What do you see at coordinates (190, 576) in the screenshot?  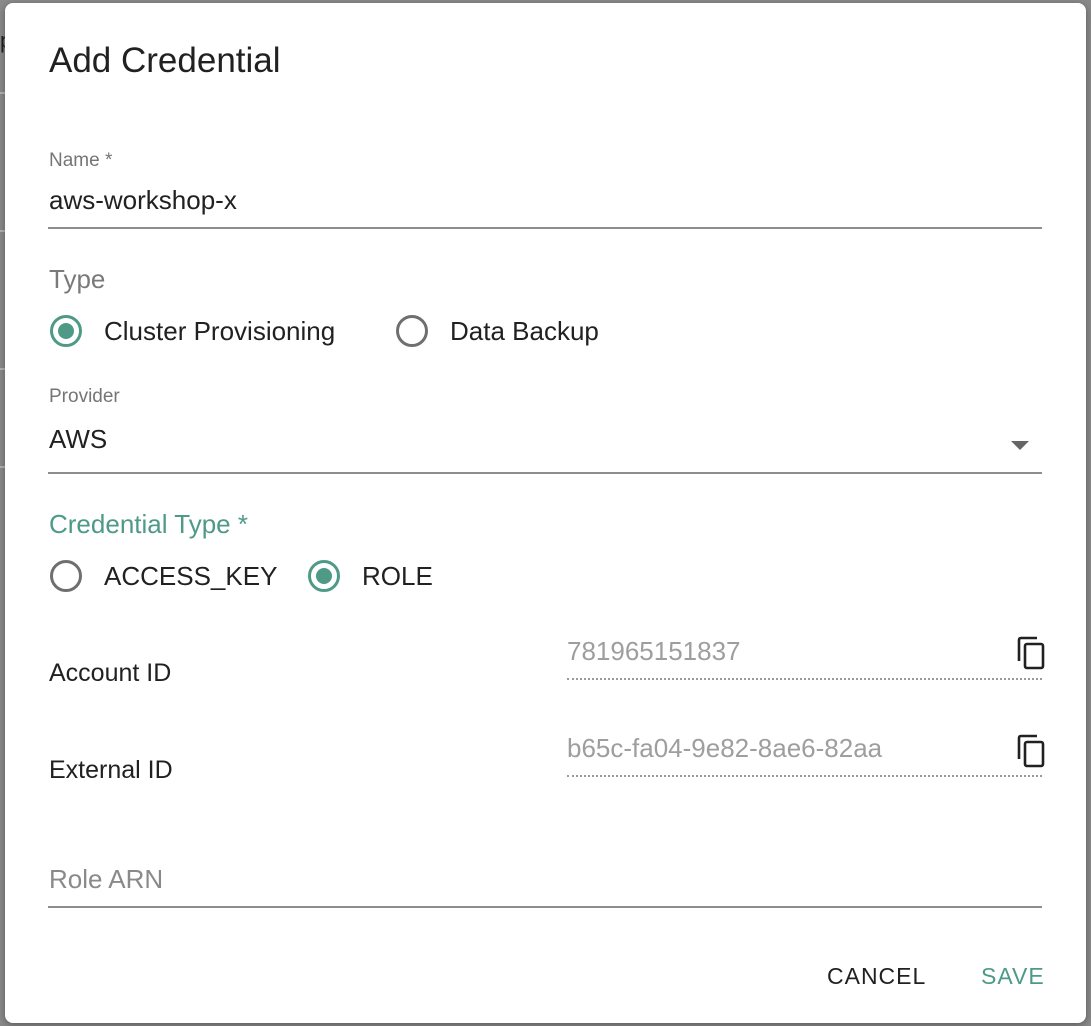 I see `radio-access-key-label: ACCESS_KEY` at bounding box center [190, 576].